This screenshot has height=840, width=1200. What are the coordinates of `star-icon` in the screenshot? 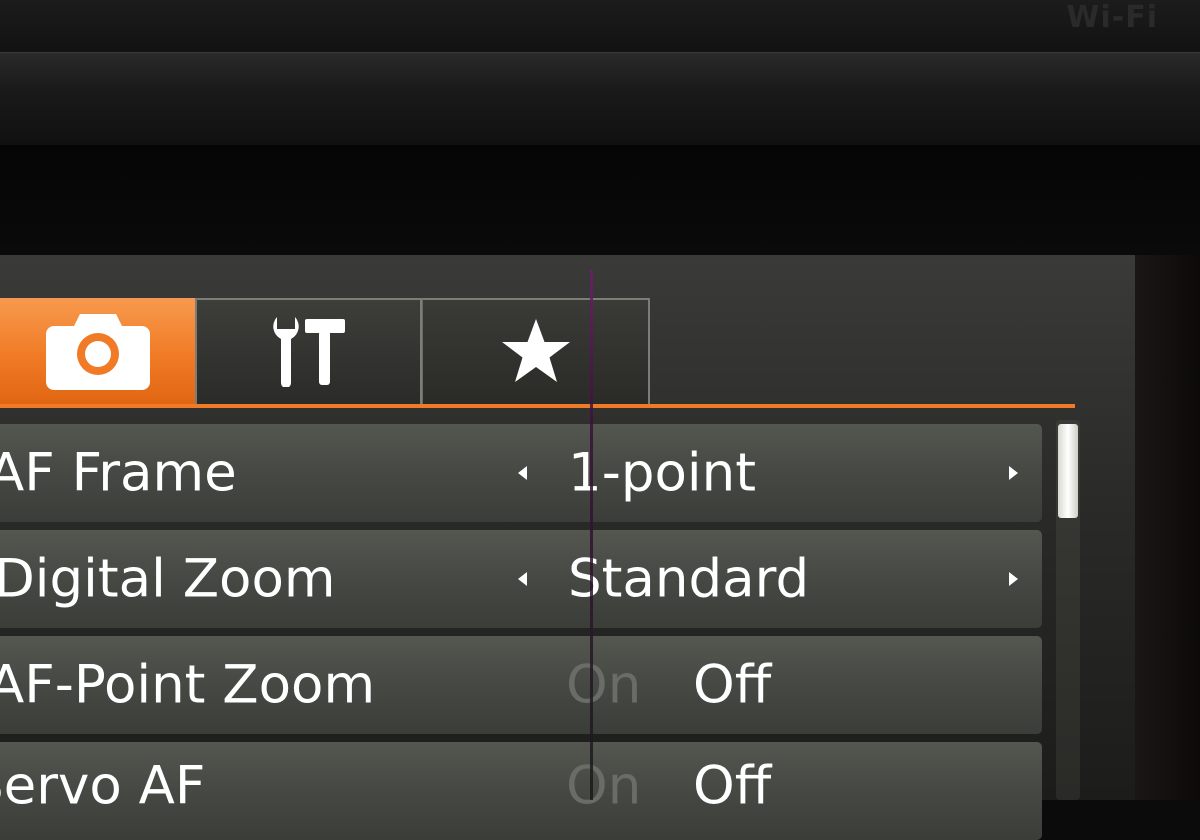 It's located at (536, 353).